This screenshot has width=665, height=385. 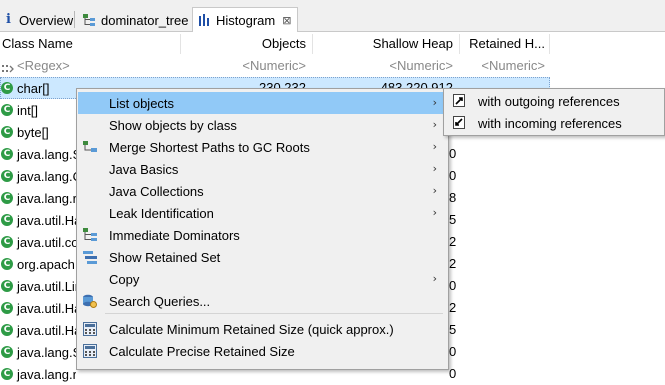 I want to click on histogram-icon, so click(x=205, y=20).